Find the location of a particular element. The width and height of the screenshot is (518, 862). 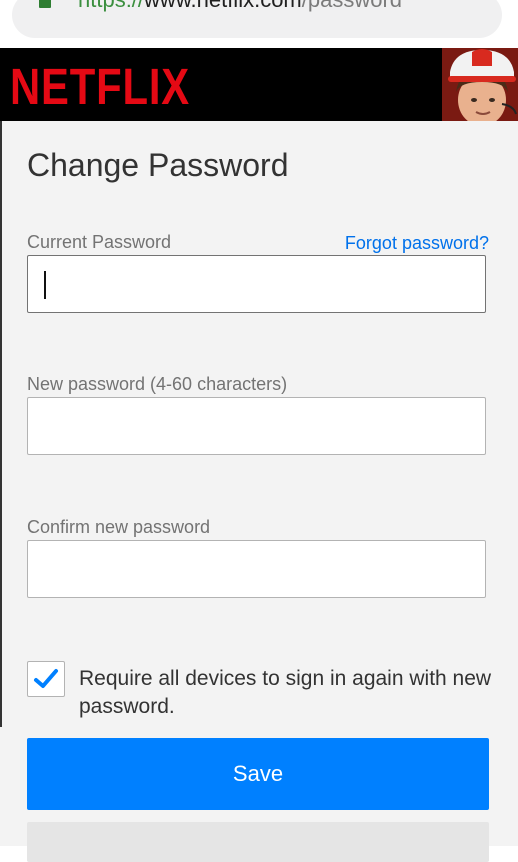

current-password-field is located at coordinates (256, 284).